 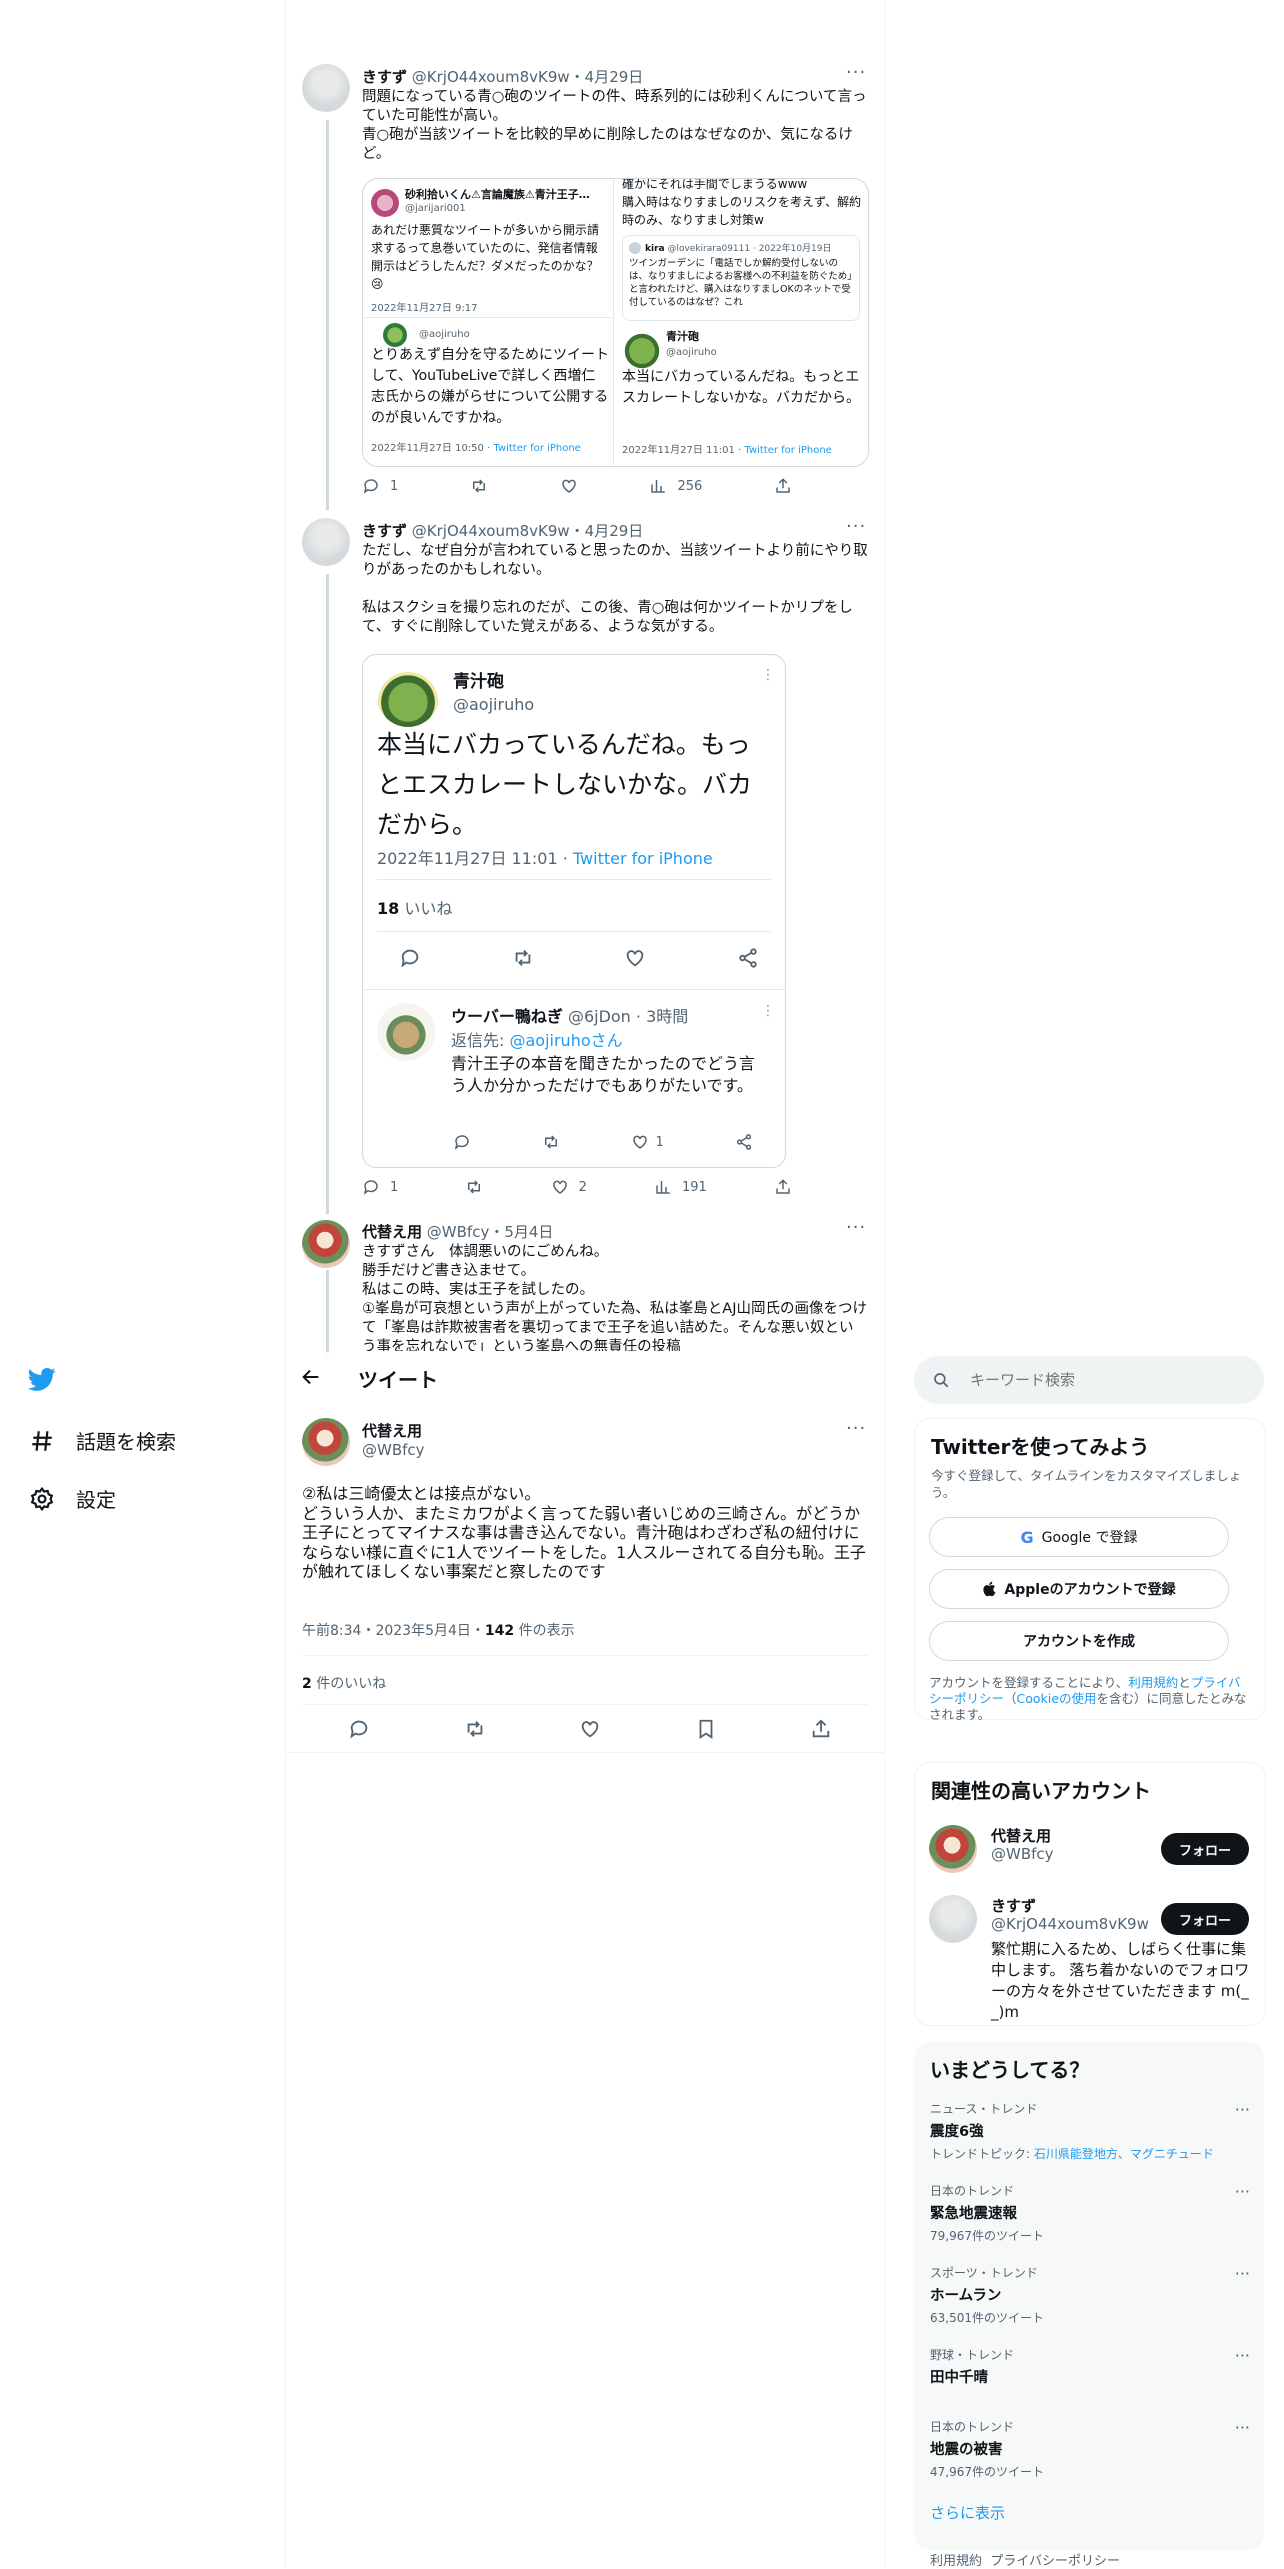 I want to click on likes-count: 2, so click(x=307, y=1684).